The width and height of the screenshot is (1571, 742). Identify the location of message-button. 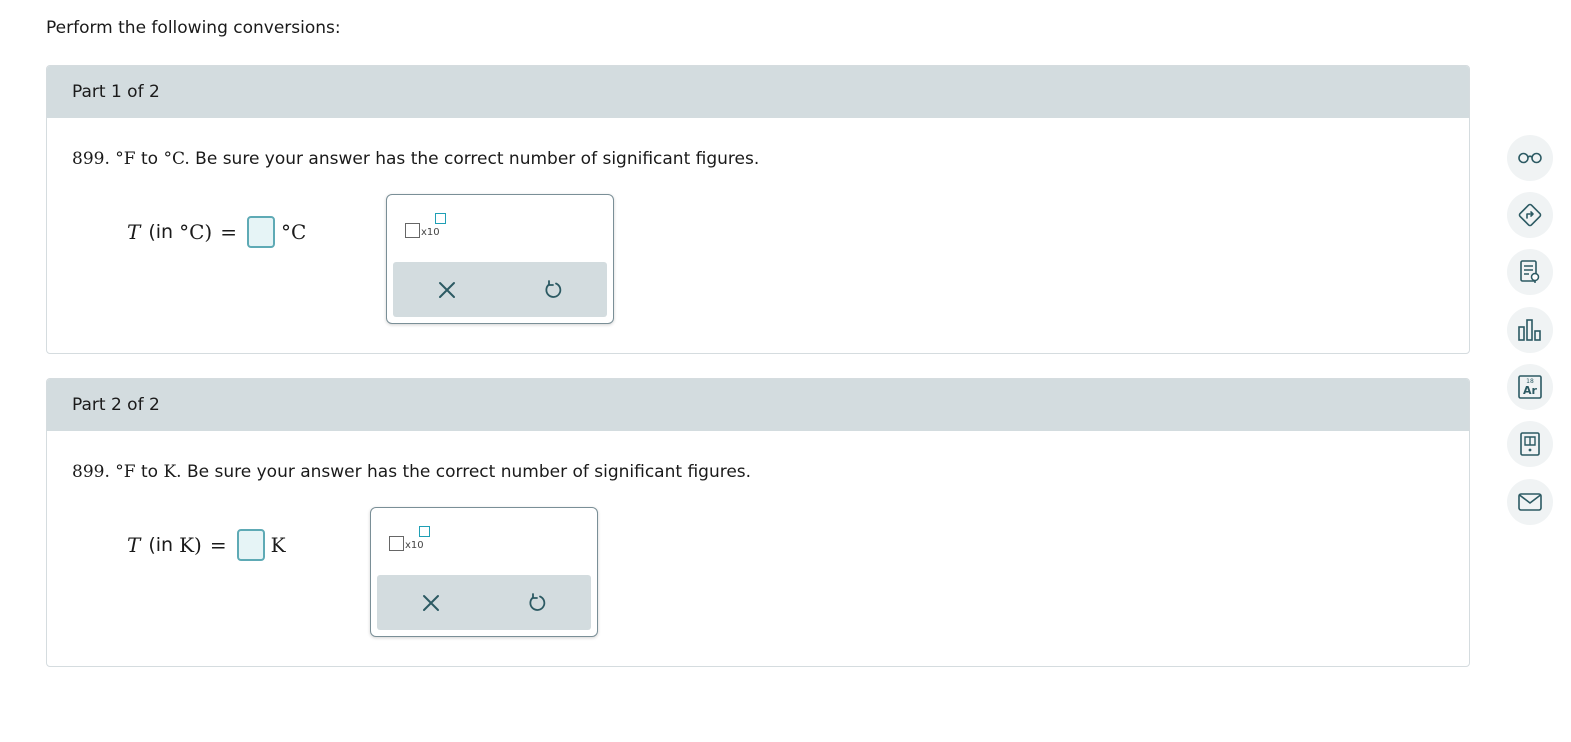
(1530, 502).